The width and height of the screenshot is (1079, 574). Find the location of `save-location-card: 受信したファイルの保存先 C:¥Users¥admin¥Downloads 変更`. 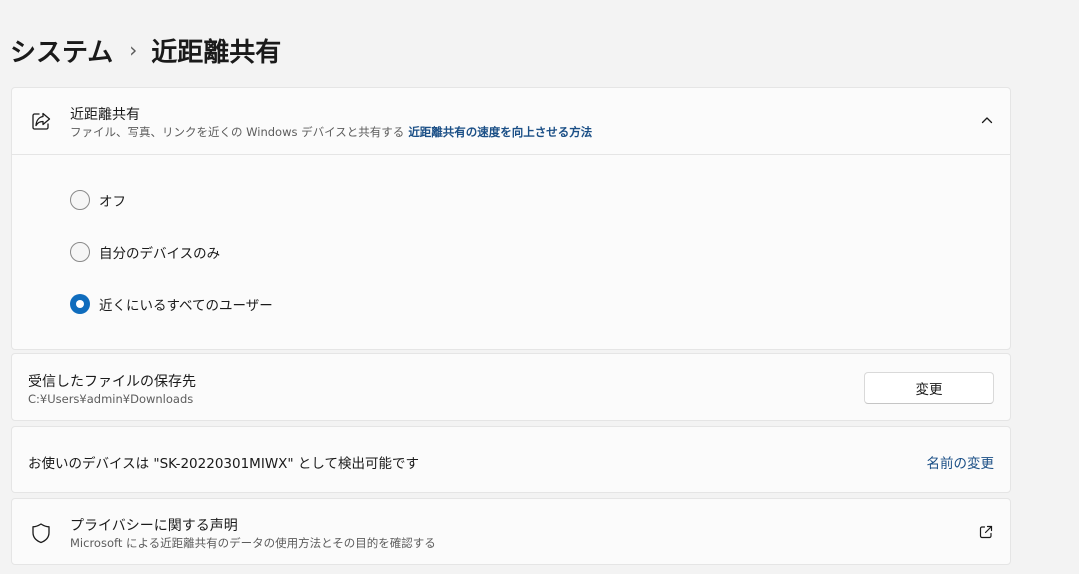

save-location-card: 受信したファイルの保存先 C:¥Users¥admin¥Downloads 変更 is located at coordinates (511, 387).